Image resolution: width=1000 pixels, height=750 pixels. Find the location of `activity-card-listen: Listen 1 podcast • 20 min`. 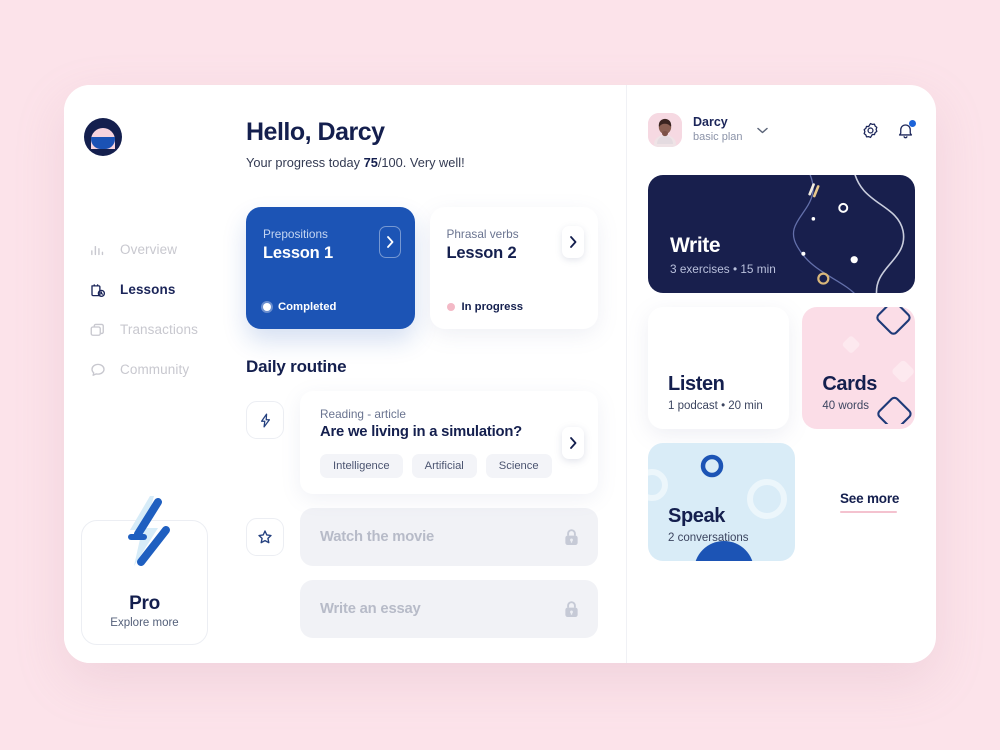

activity-card-listen: Listen 1 podcast • 20 min is located at coordinates (719, 368).